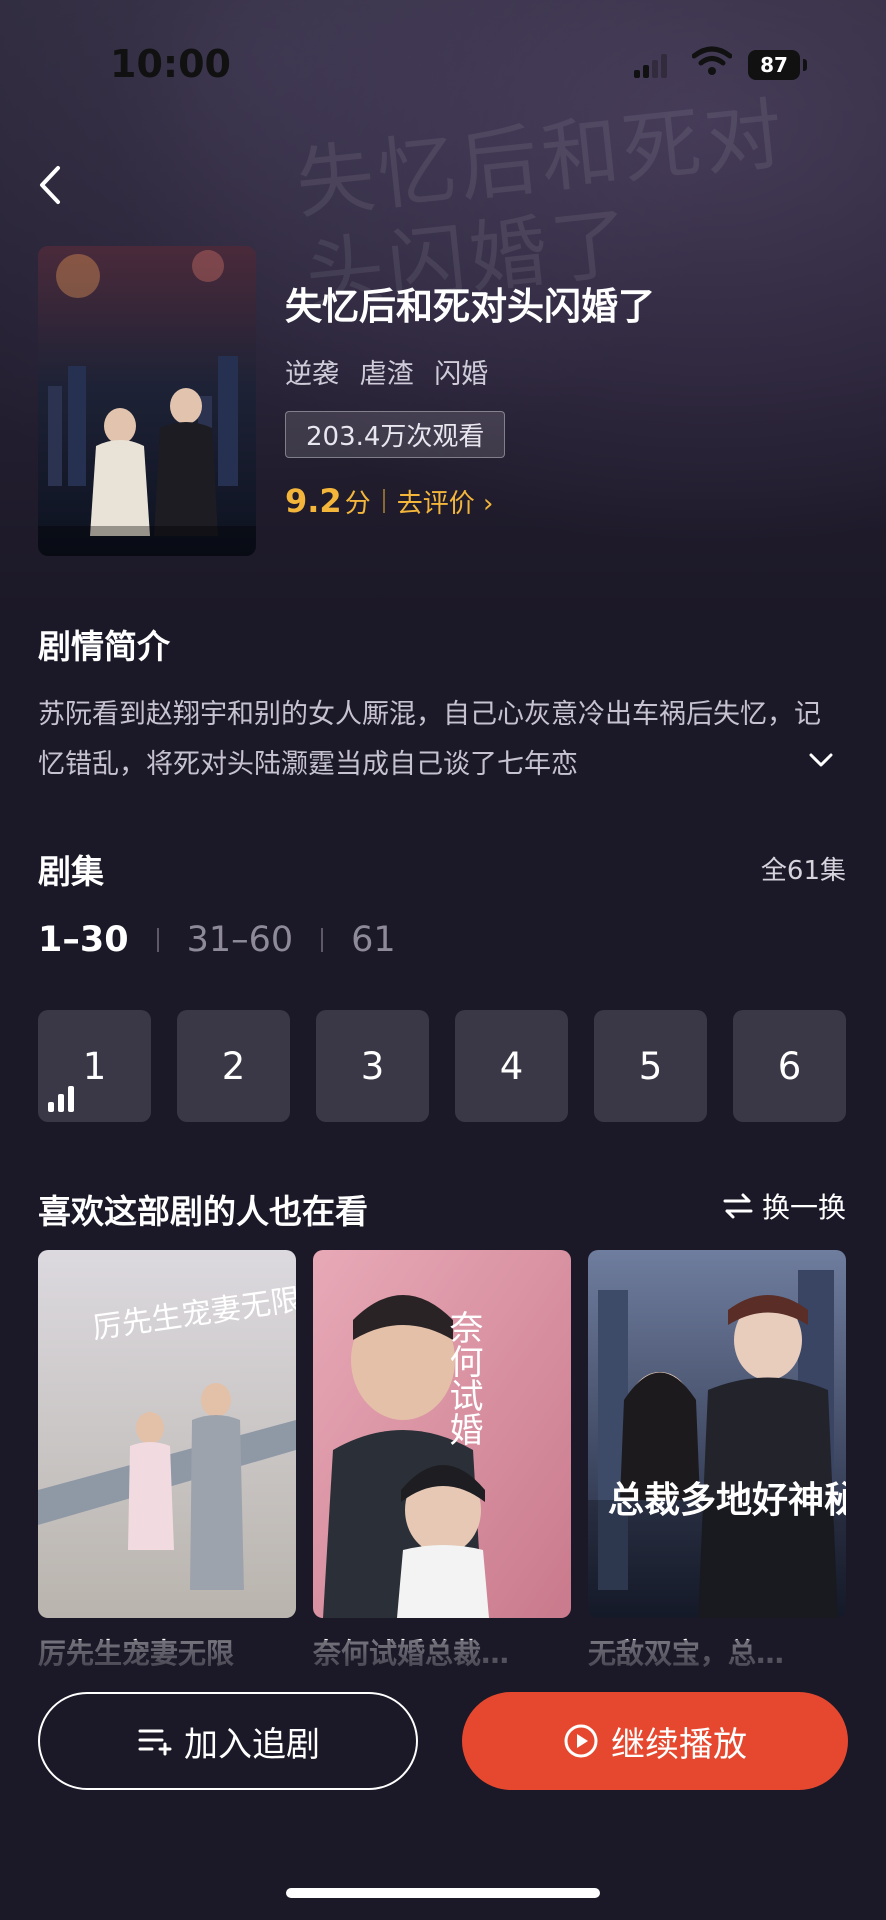 The image size is (886, 1920). What do you see at coordinates (803, 1207) in the screenshot?
I see `shuffle-label: 换一换` at bounding box center [803, 1207].